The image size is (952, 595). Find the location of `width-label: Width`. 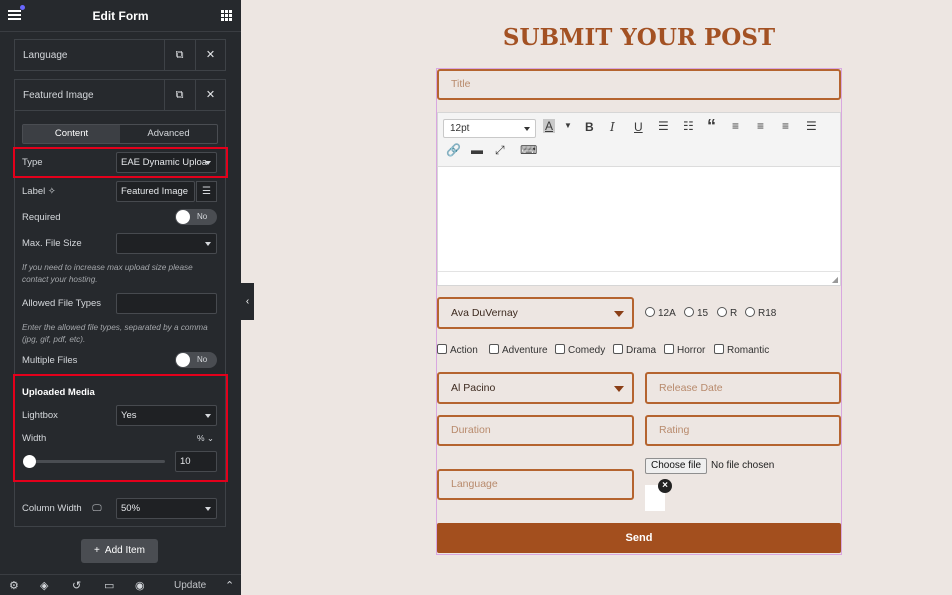

width-label: Width is located at coordinates (34, 438).